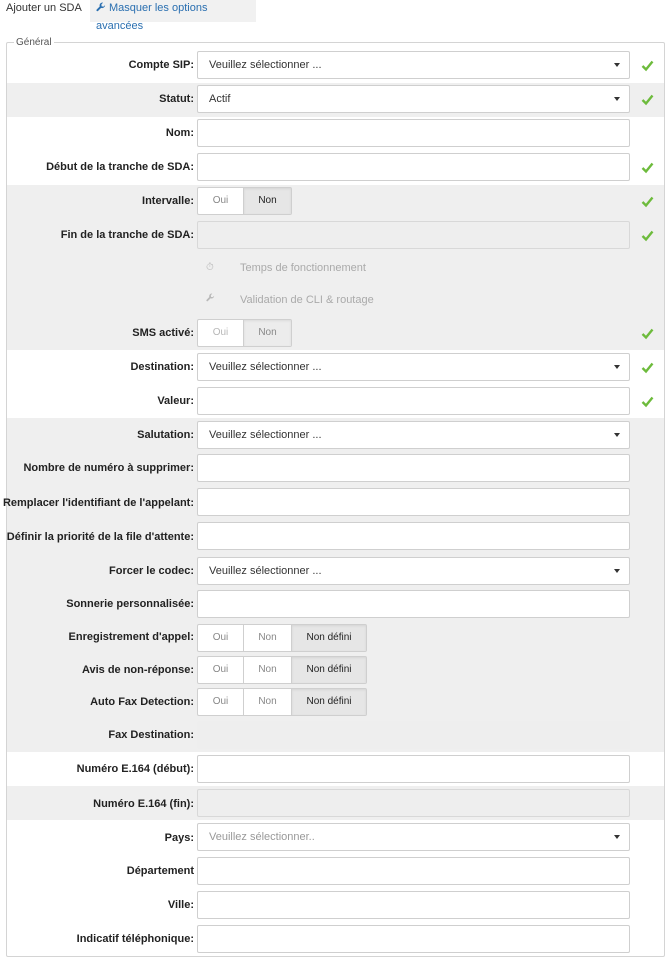 This screenshot has height=959, width=666. What do you see at coordinates (413, 468) in the screenshot?
I see `nb-supprimer-input` at bounding box center [413, 468].